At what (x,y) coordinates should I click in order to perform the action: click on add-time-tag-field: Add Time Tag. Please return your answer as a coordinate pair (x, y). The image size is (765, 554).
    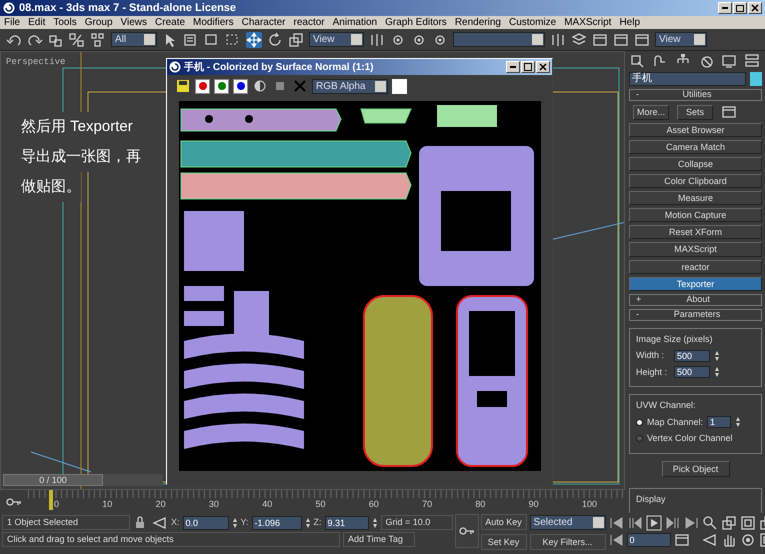
    Looking at the image, I should click on (379, 539).